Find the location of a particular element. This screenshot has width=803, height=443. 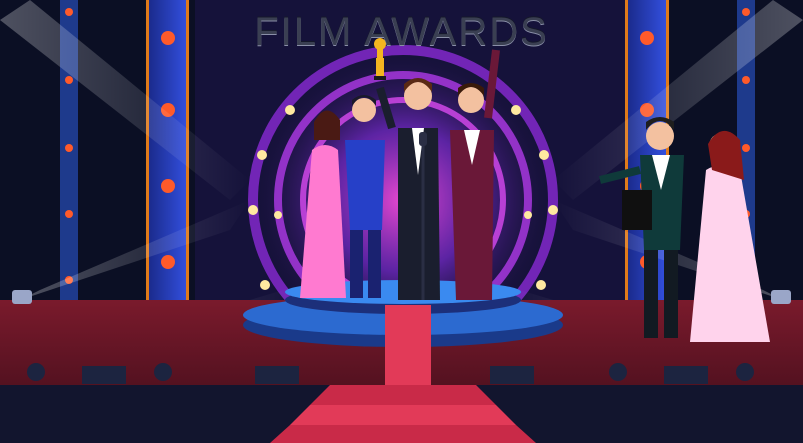

page-title: FILM AWARDS is located at coordinates (401, 32).